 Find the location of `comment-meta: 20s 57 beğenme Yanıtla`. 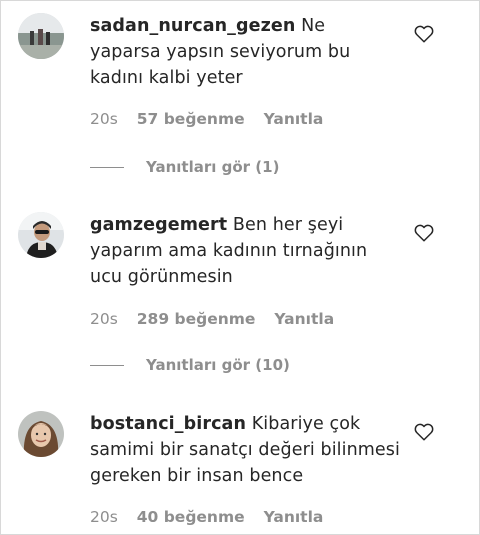

comment-meta: 20s 57 beğenme Yanıtla is located at coordinates (213, 119).